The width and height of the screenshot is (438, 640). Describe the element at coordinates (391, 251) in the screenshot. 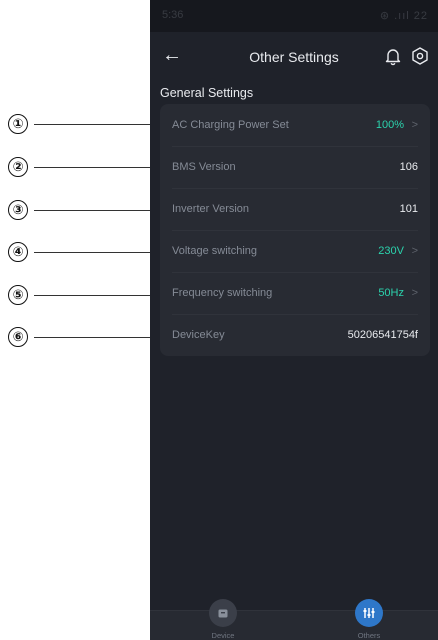

I see `setting-value: 230V` at that location.